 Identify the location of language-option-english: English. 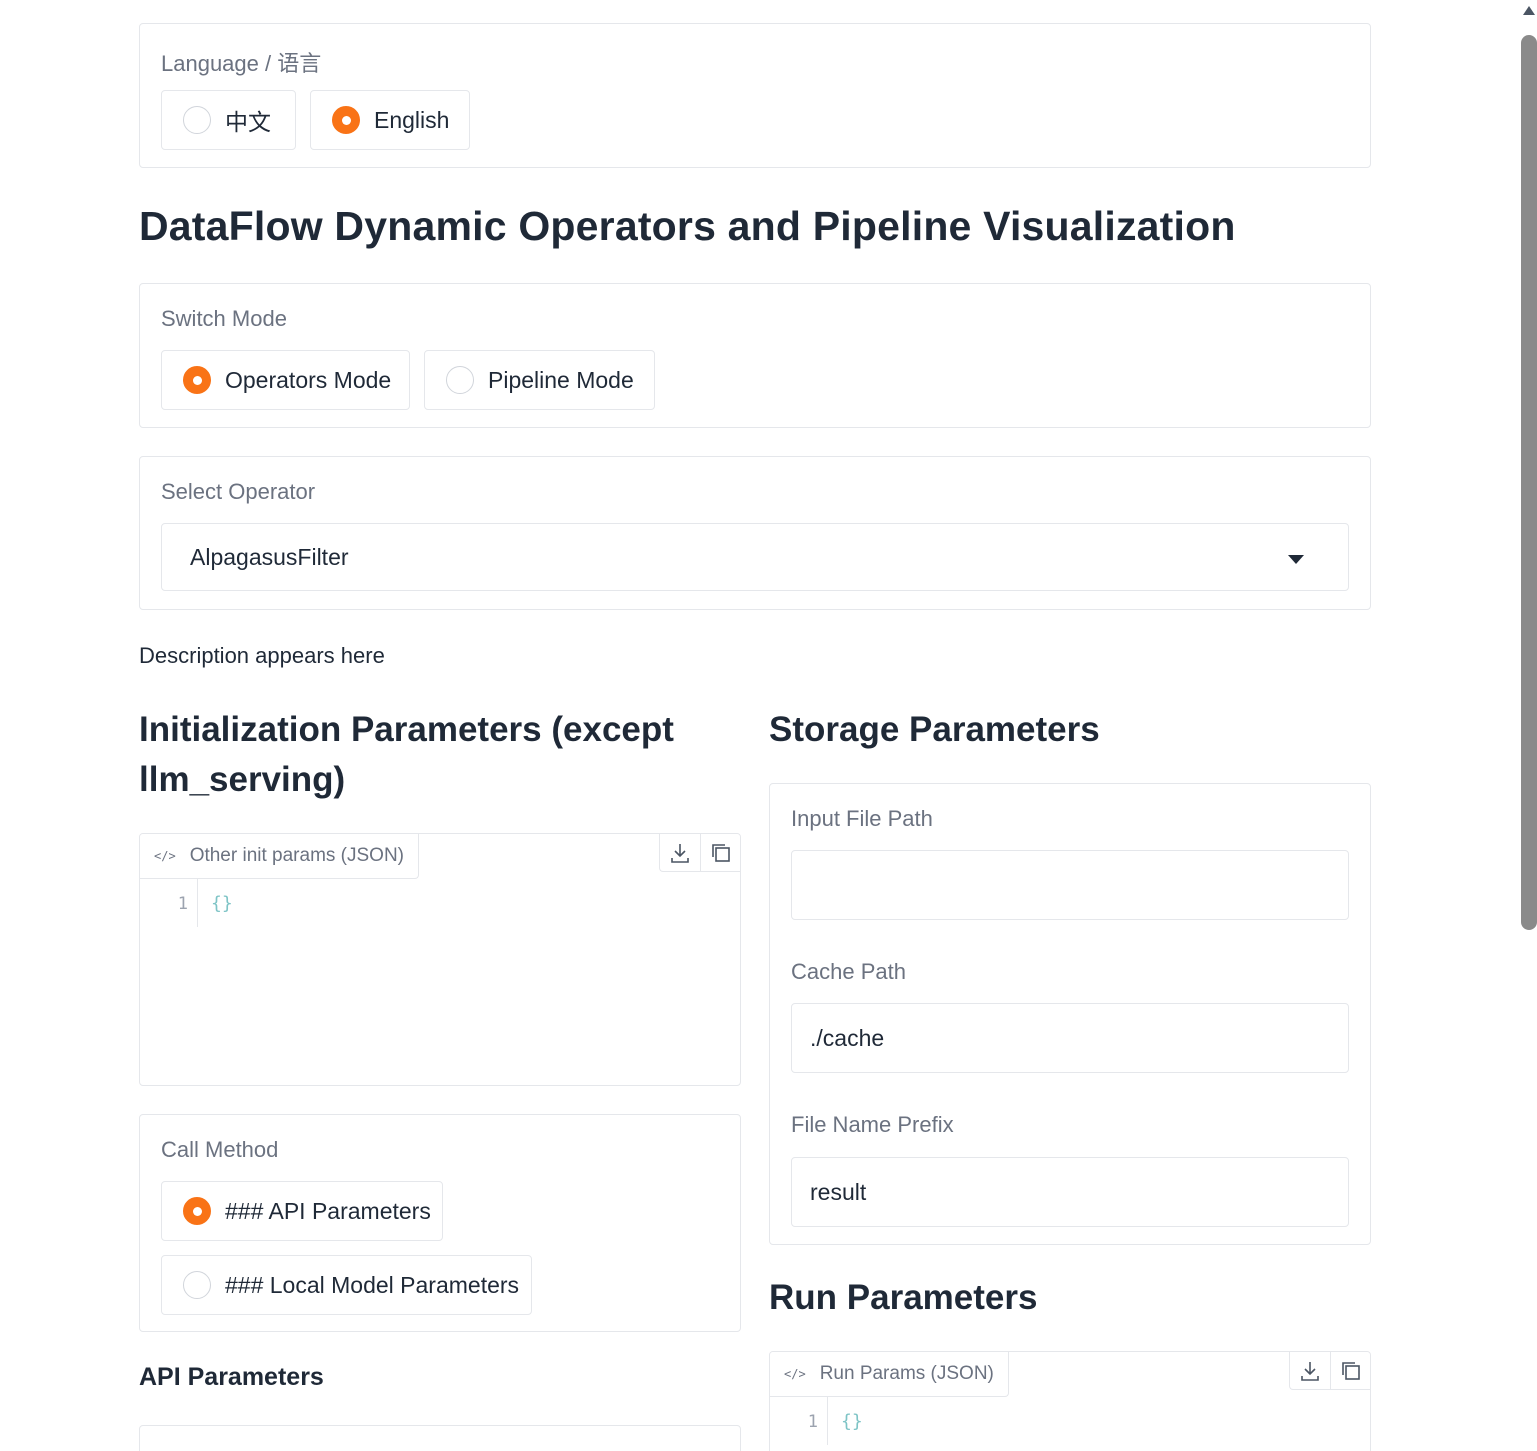
(390, 120).